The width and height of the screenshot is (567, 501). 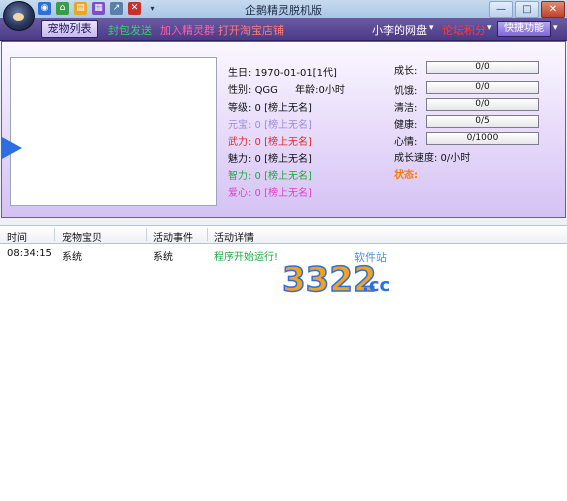 I want to click on gender-age-row: 性别: QGG 年龄:0小时, so click(x=286, y=88).